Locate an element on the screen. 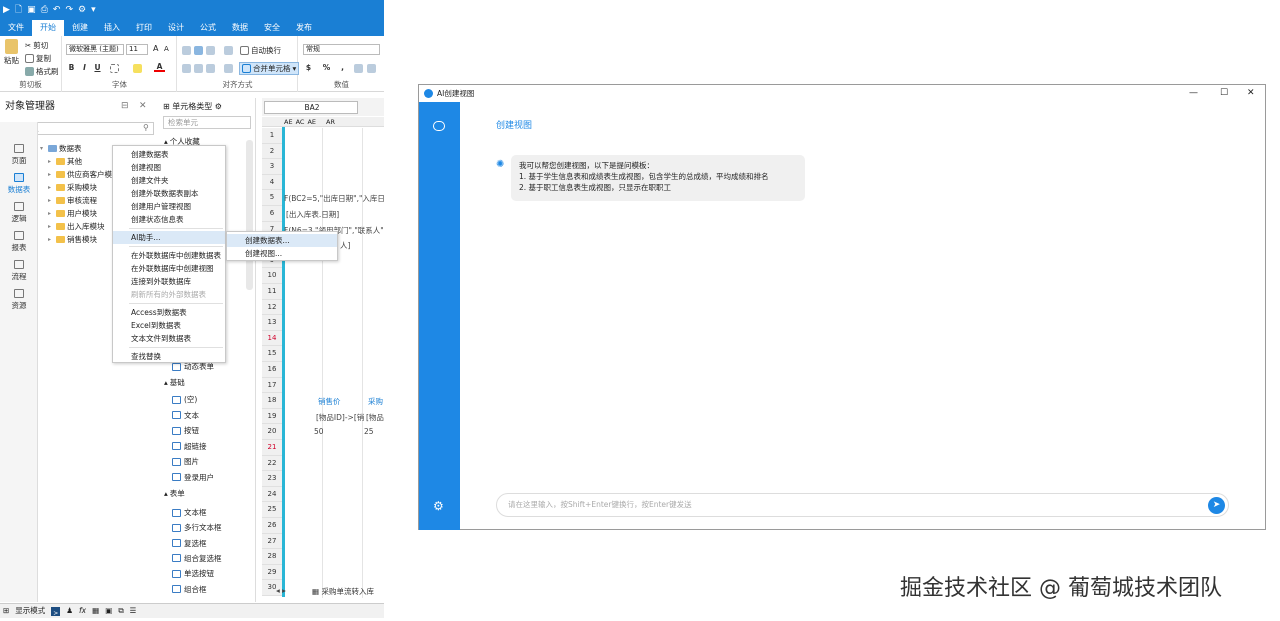  tree-item: ▸ 采购模块 is located at coordinates (72, 187).